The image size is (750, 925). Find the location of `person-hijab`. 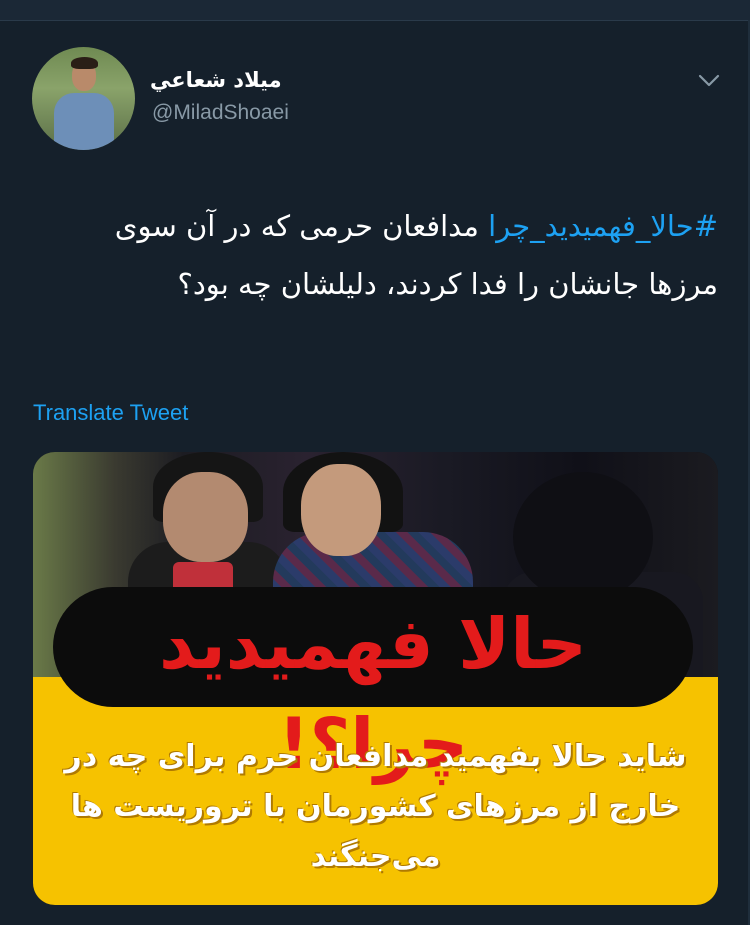

person-hijab is located at coordinates (583, 537).